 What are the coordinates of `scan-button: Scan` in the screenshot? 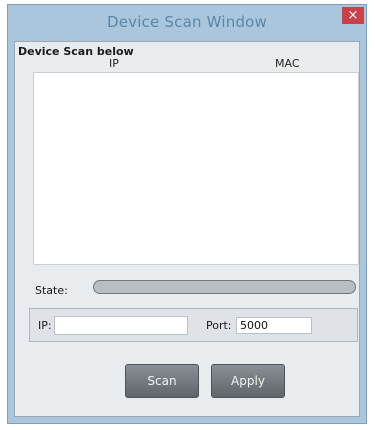 It's located at (162, 381).